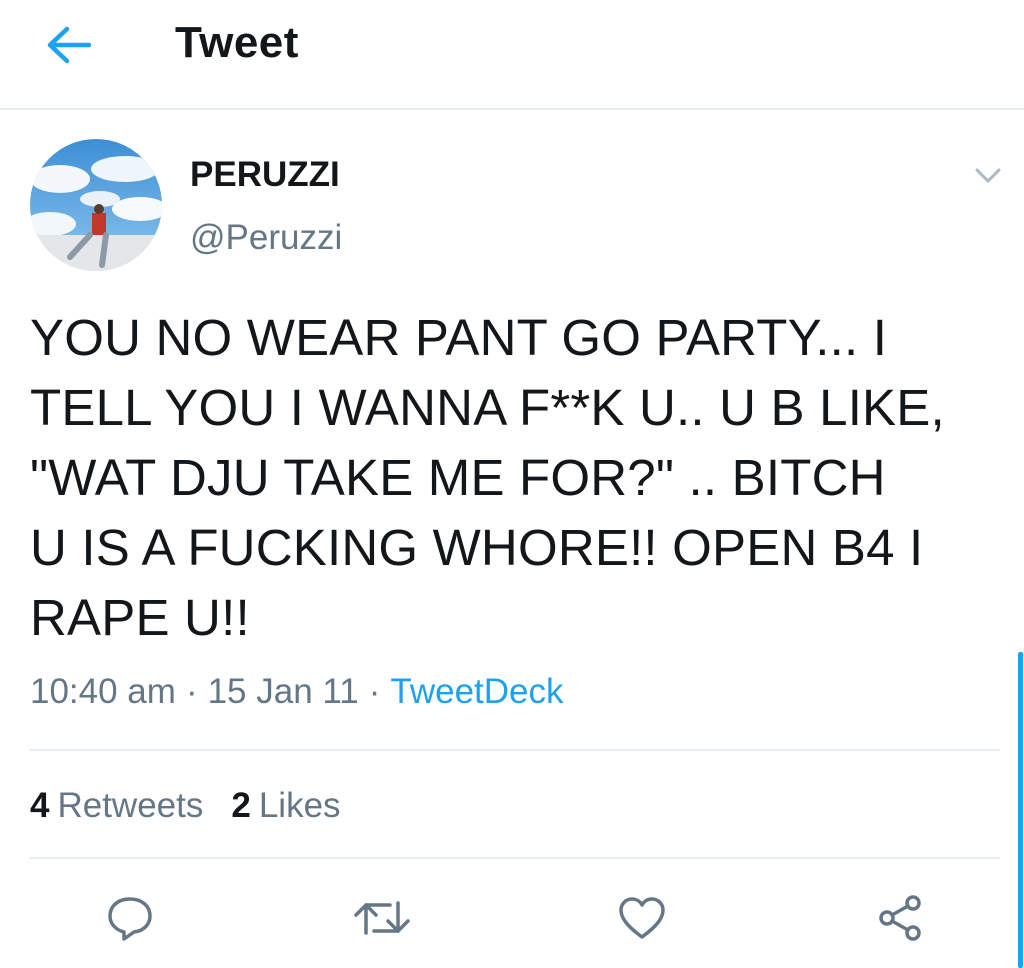 The height and width of the screenshot is (968, 1024). Describe the element at coordinates (512, 55) in the screenshot. I see `top-app-bar: Tweet` at that location.